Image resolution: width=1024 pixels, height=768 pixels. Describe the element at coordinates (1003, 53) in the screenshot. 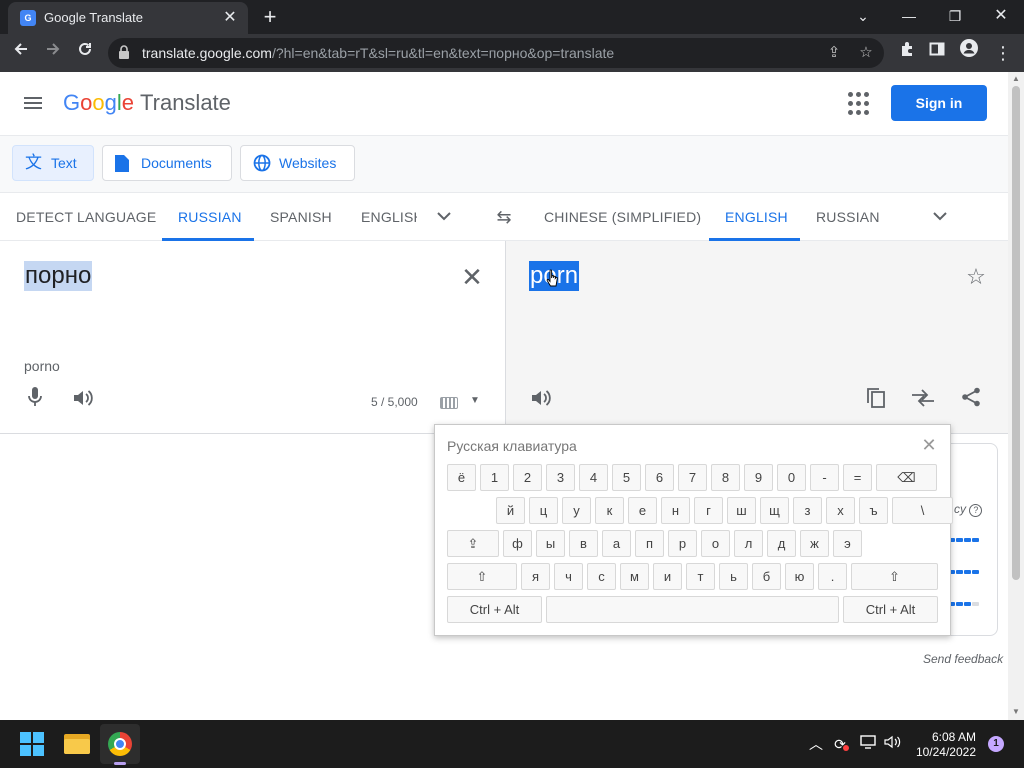

I see `browser-menu-icon: ⋮` at that location.